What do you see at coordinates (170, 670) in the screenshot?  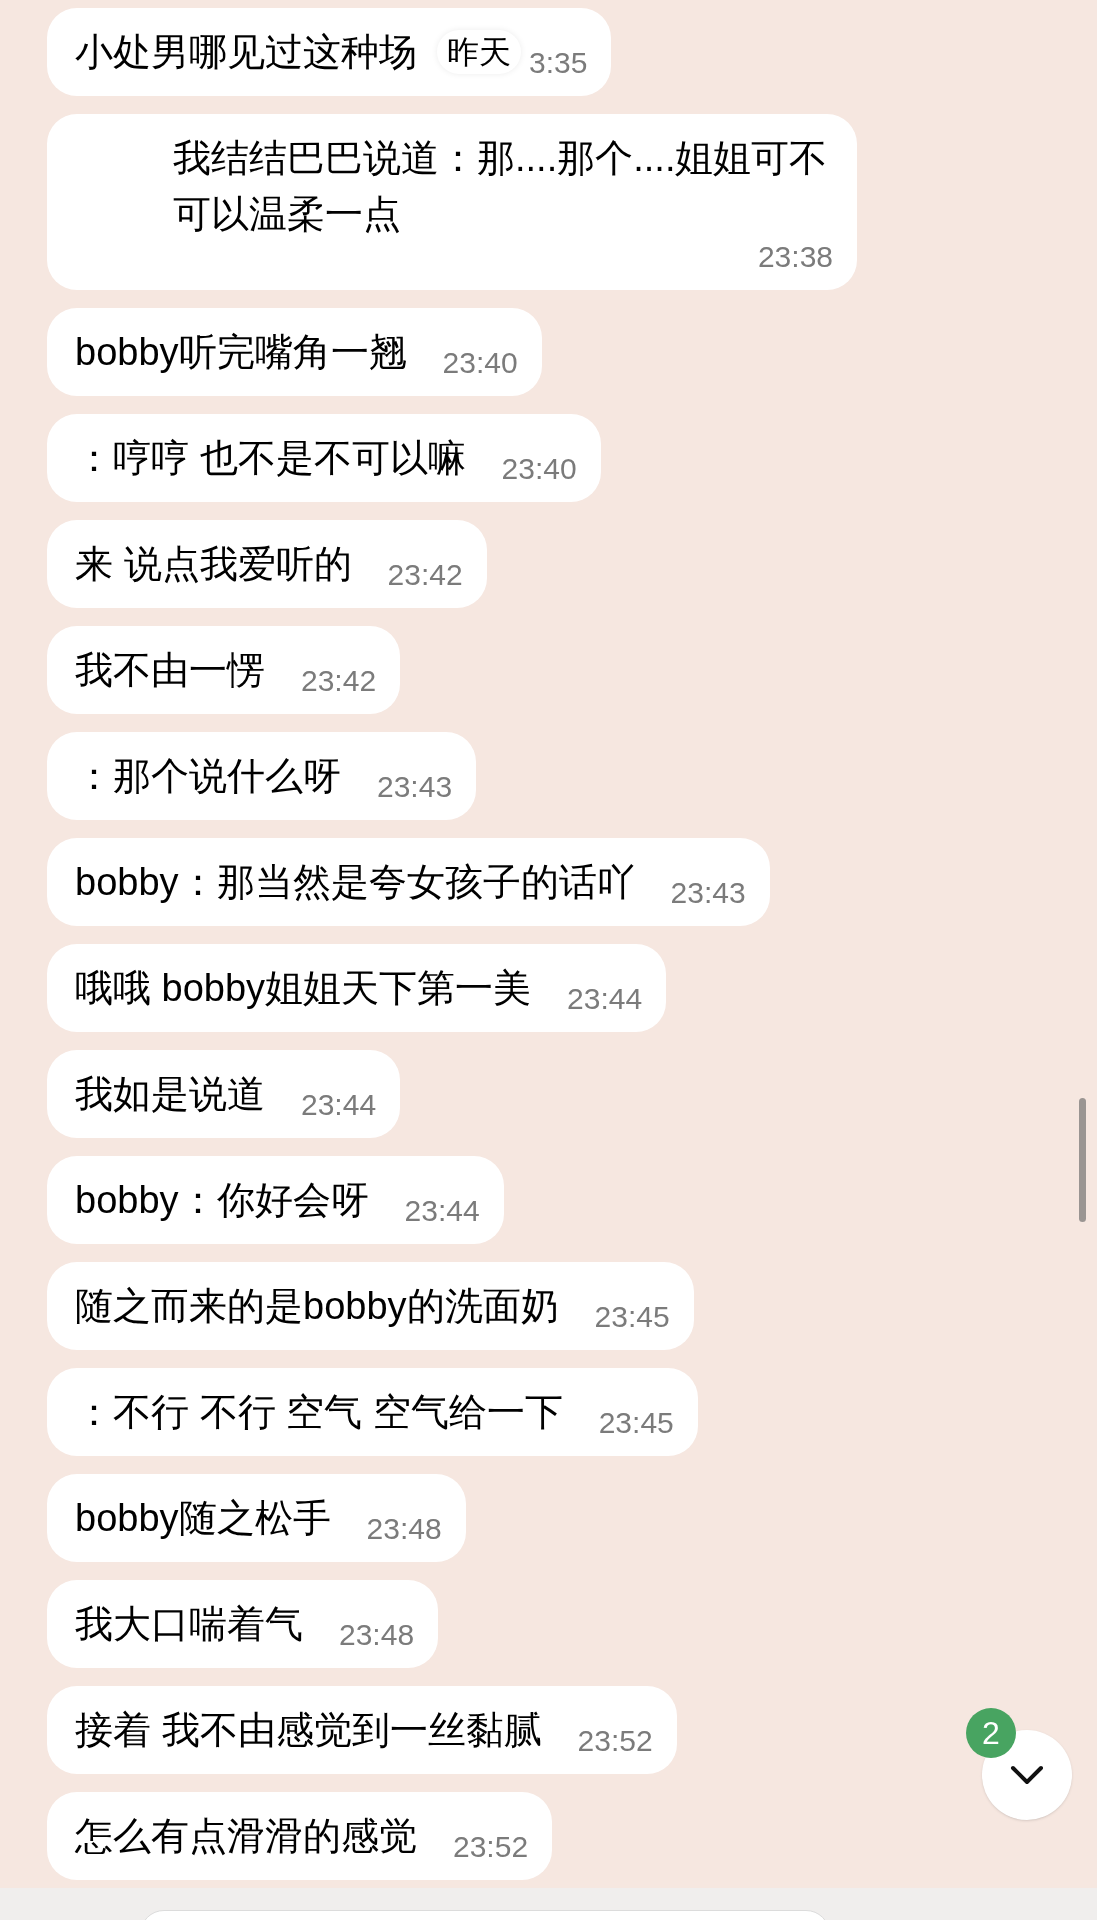 I see `message-text: 我不由一愣` at bounding box center [170, 670].